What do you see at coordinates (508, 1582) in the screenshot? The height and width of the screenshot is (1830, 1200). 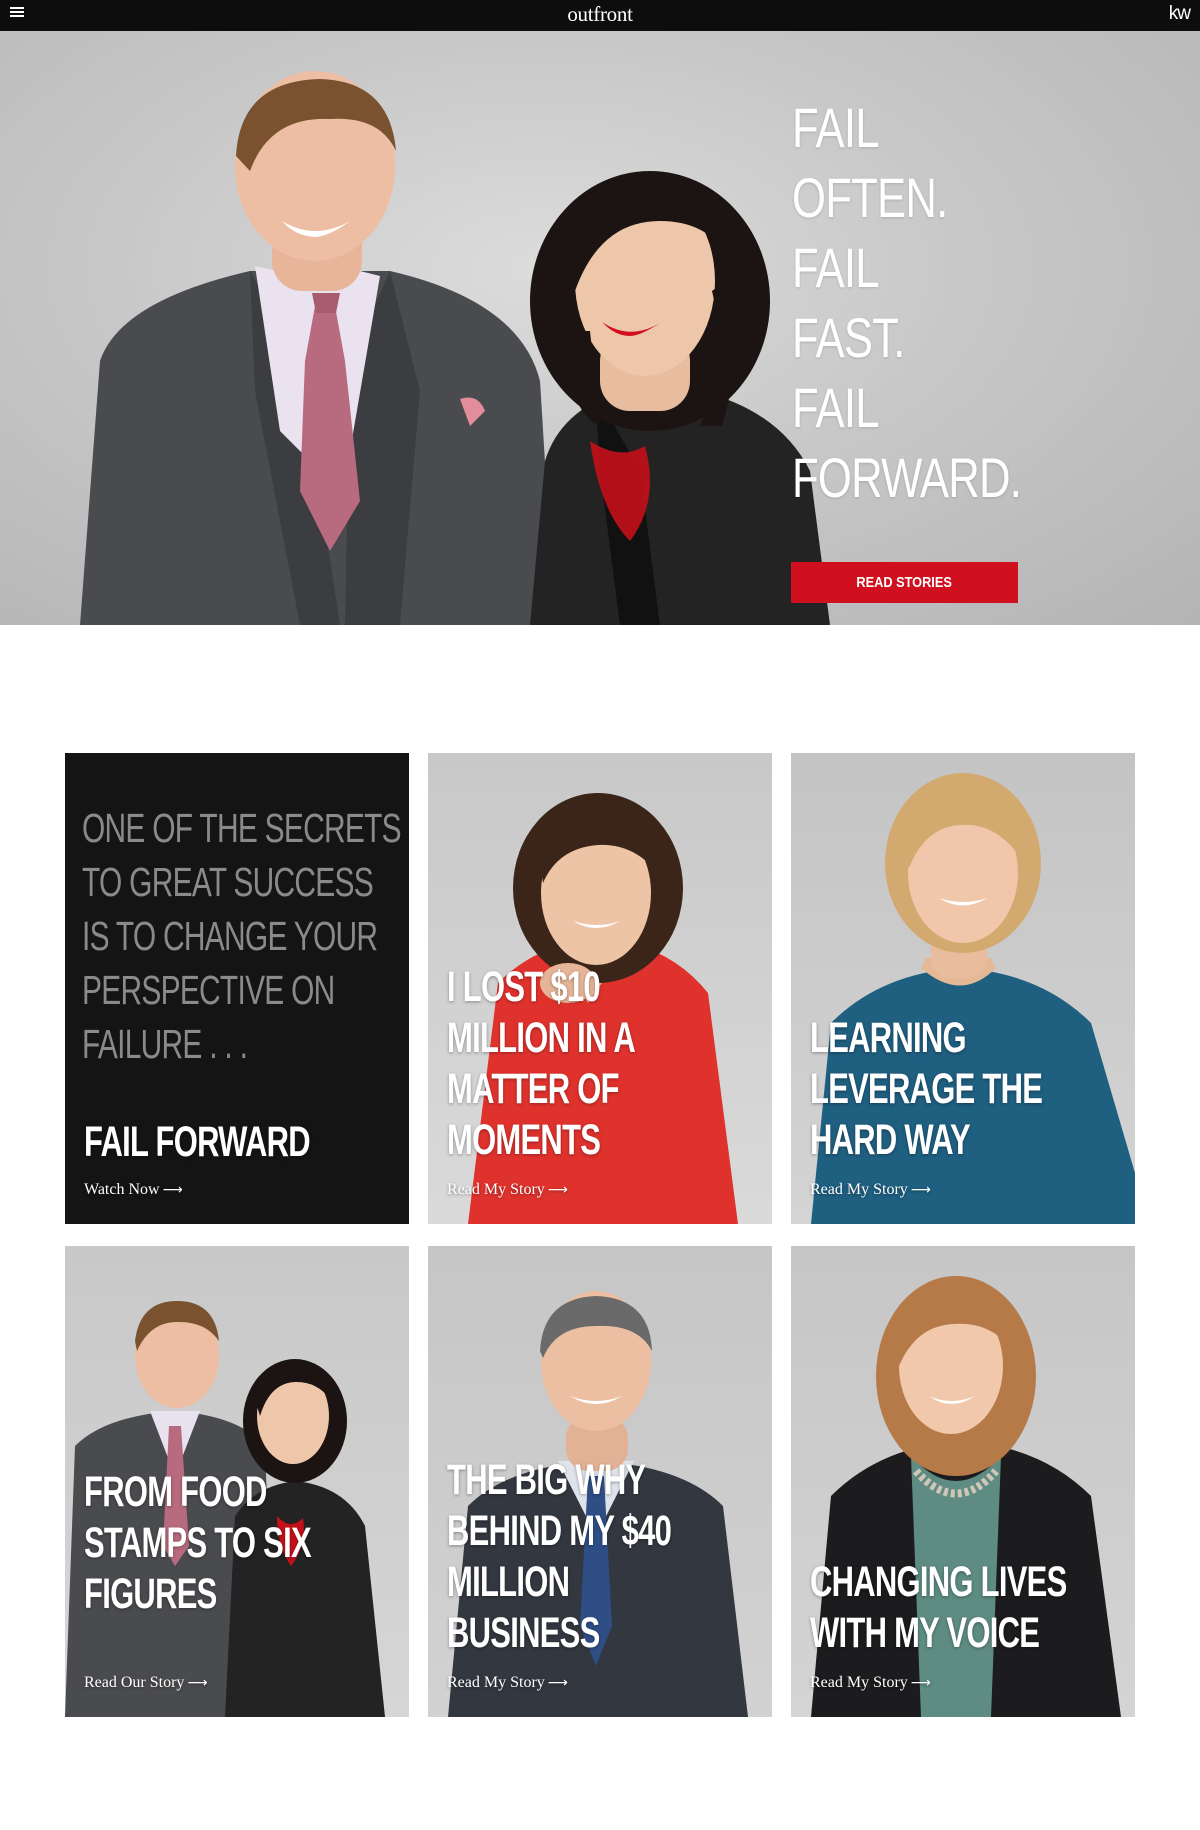 I see `card-title-line: MILLION` at bounding box center [508, 1582].